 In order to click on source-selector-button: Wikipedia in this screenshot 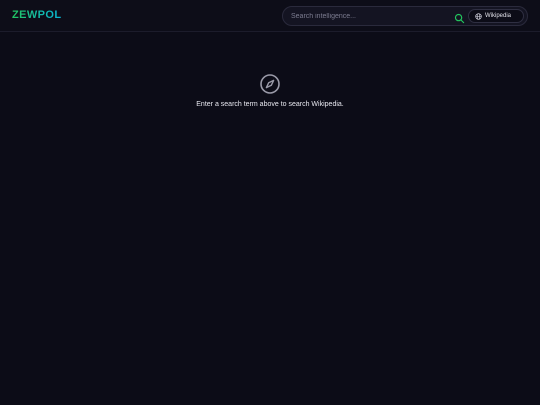, I will do `click(496, 16)`.